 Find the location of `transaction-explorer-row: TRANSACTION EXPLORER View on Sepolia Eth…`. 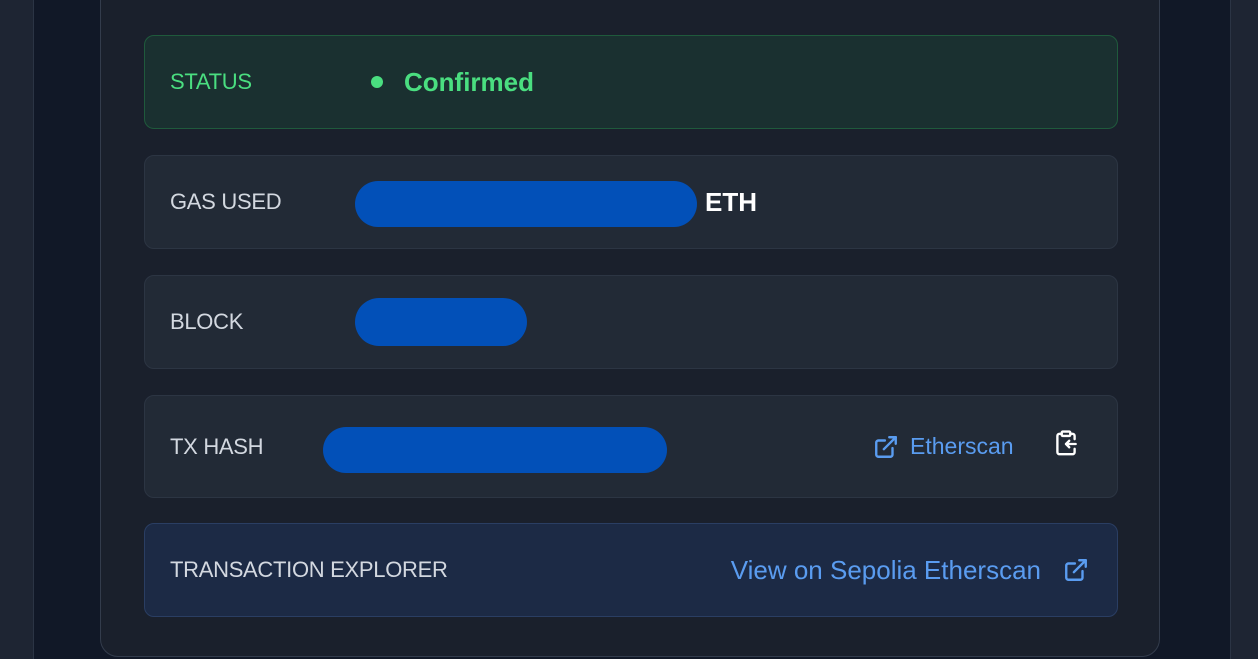

transaction-explorer-row: TRANSACTION EXPLORER View on Sepolia Eth… is located at coordinates (631, 570).